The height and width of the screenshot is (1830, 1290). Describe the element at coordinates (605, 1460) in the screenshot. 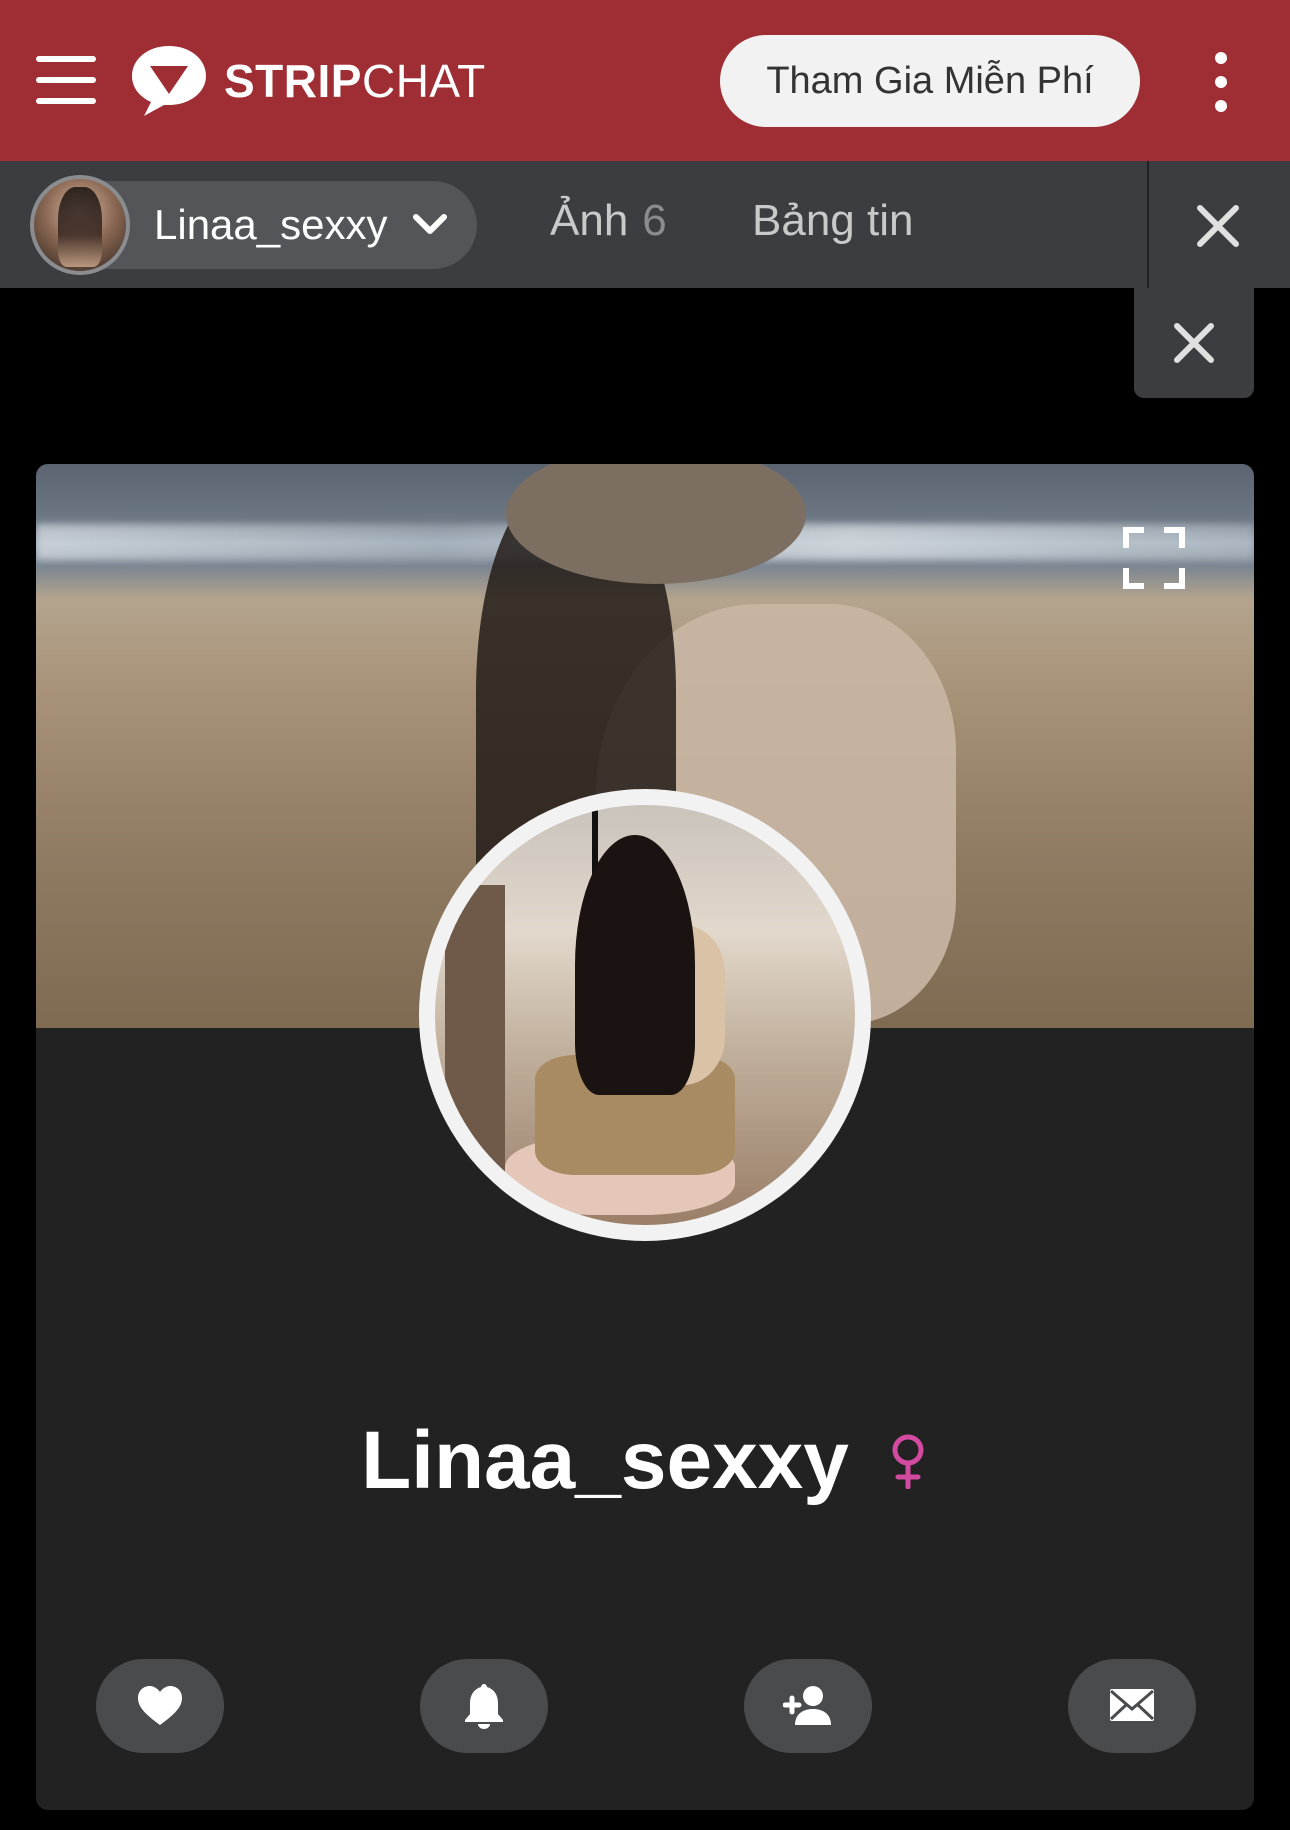

I see `username-text: Linaa_sexxy` at that location.